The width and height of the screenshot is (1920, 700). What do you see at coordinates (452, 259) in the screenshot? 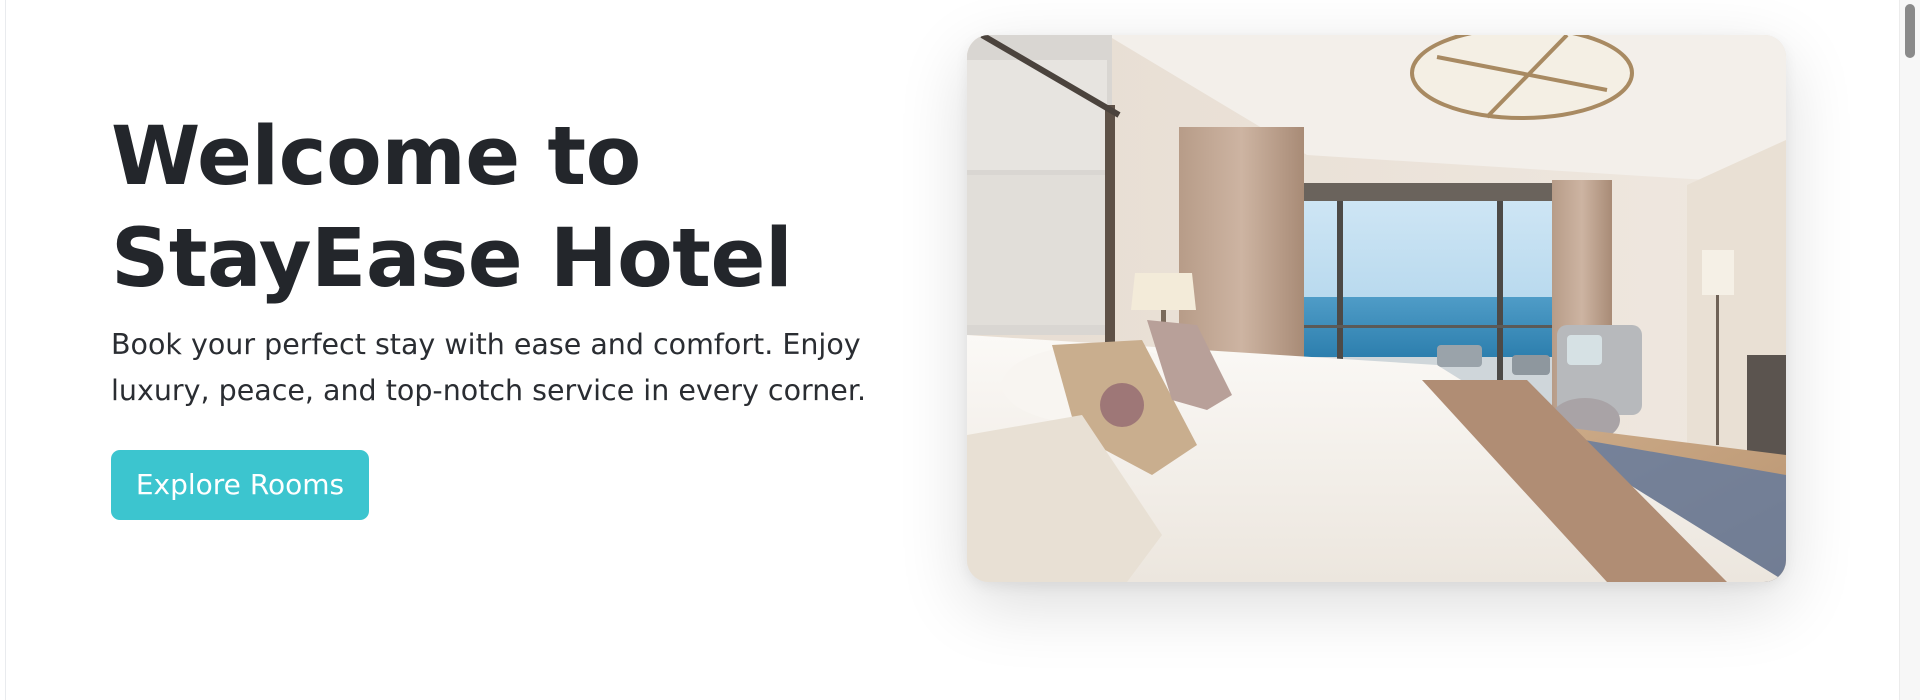
I see `hero-title-line2: StayEase Hotel` at bounding box center [452, 259].